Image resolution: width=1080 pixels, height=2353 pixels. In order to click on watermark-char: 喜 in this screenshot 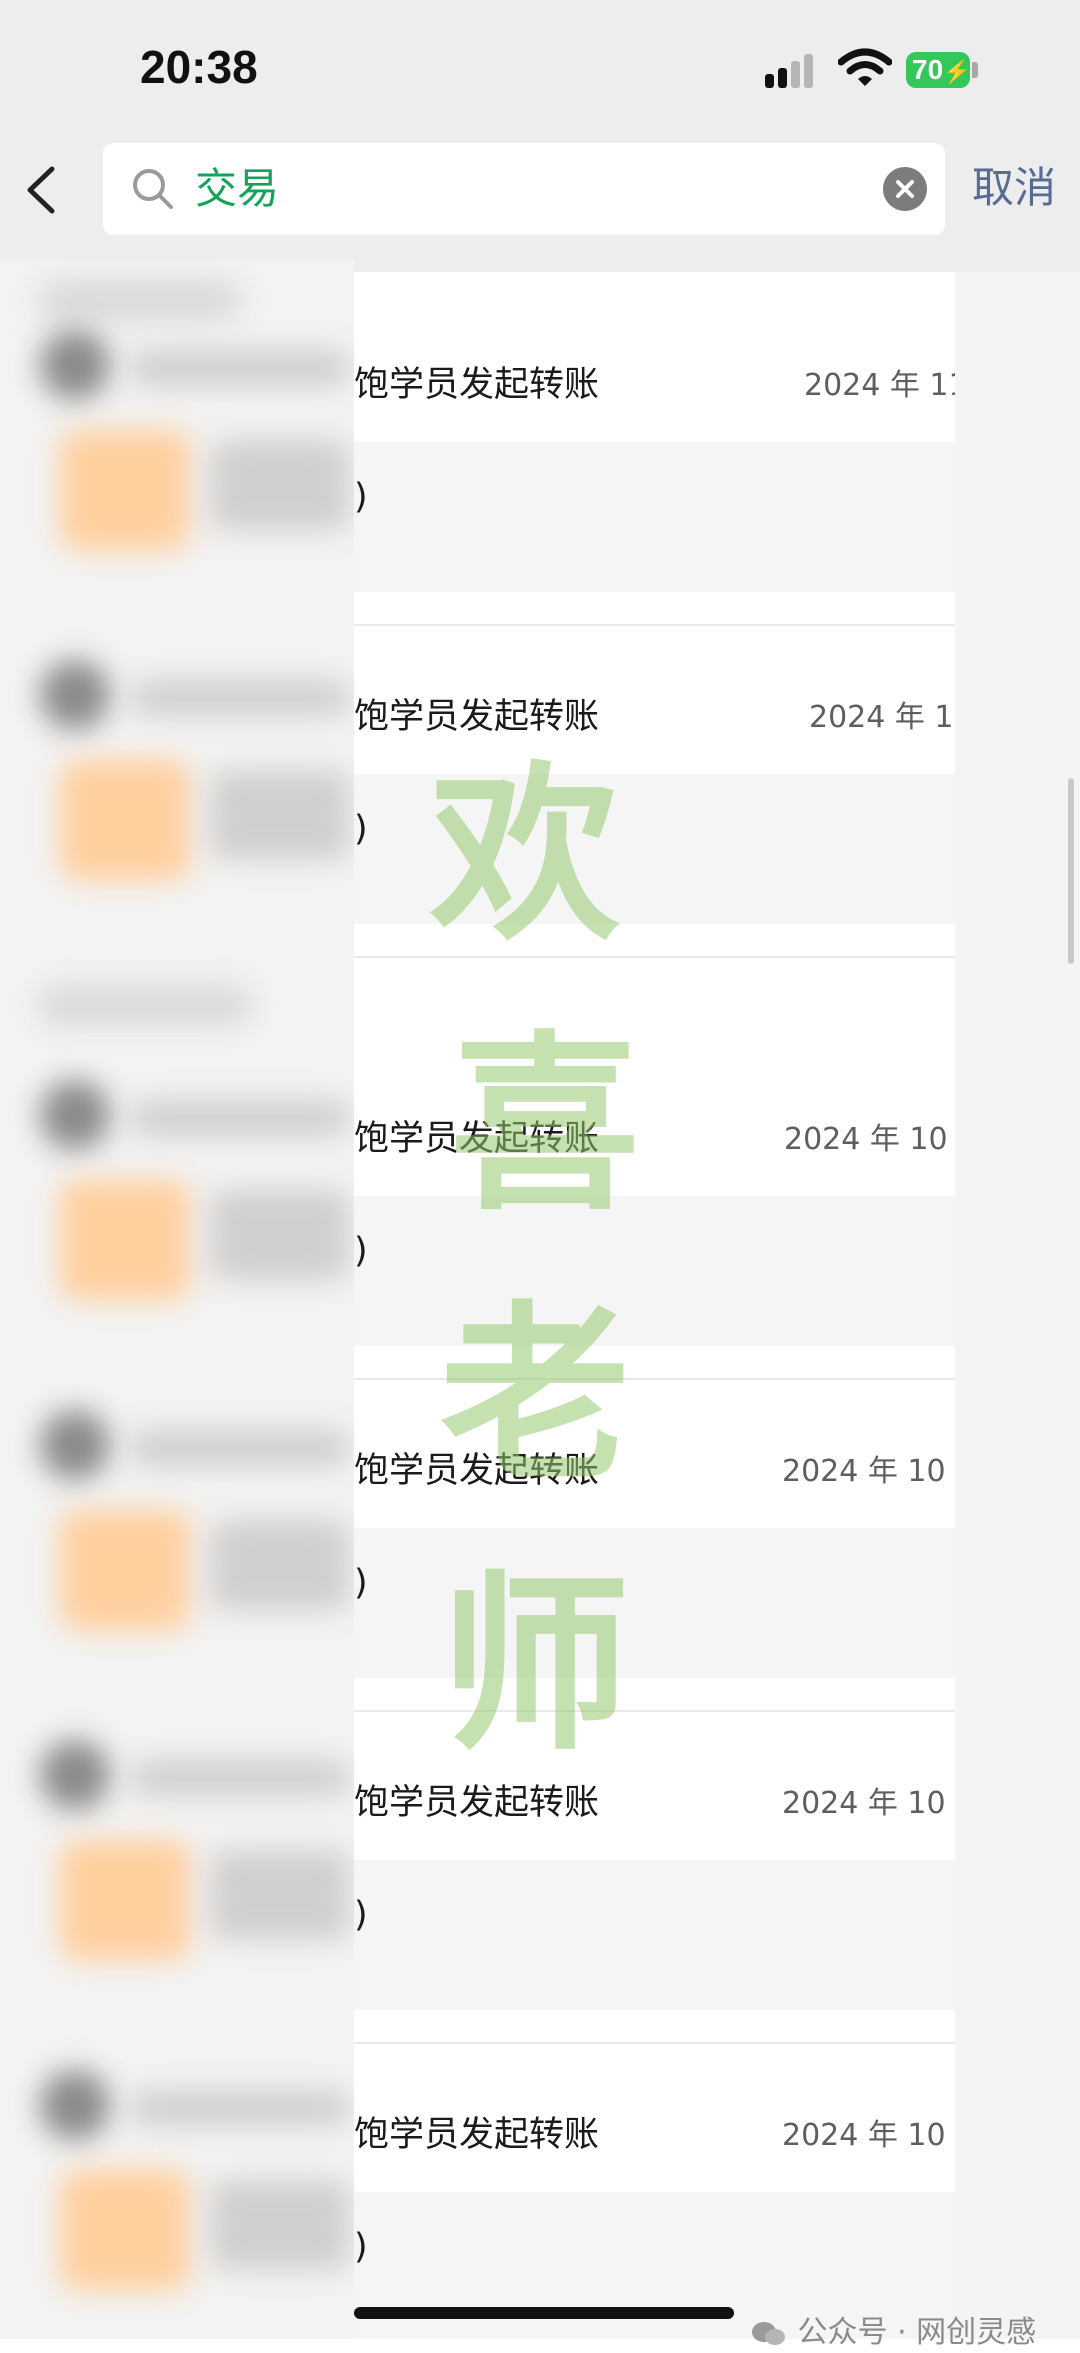, I will do `click(545, 1124)`.